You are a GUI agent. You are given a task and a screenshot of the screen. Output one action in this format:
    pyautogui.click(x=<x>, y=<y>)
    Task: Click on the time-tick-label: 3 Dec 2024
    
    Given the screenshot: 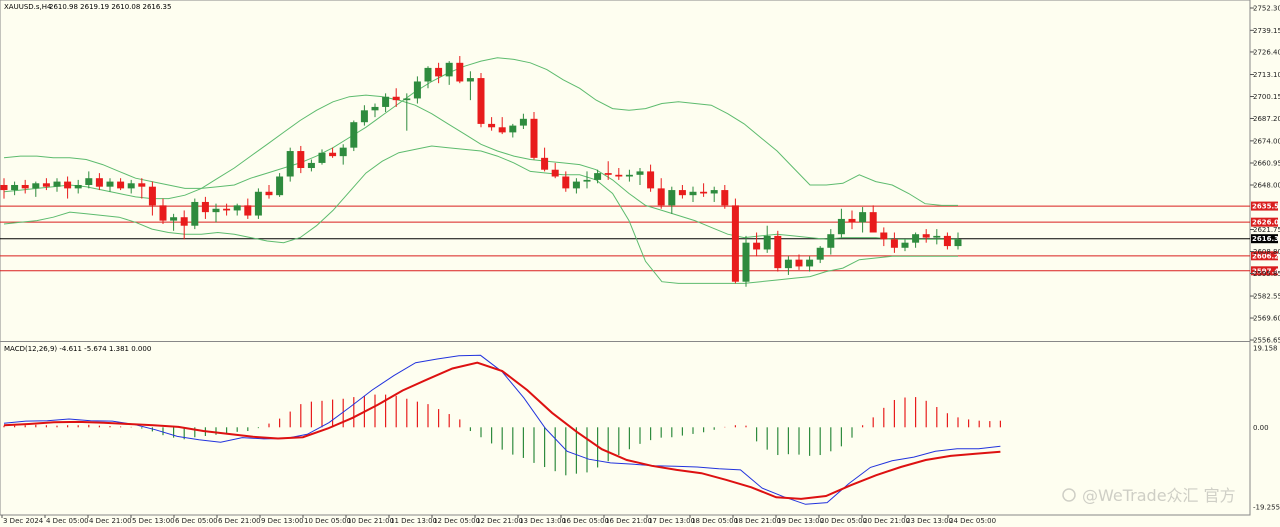 What is the action you would take?
    pyautogui.click(x=23, y=521)
    